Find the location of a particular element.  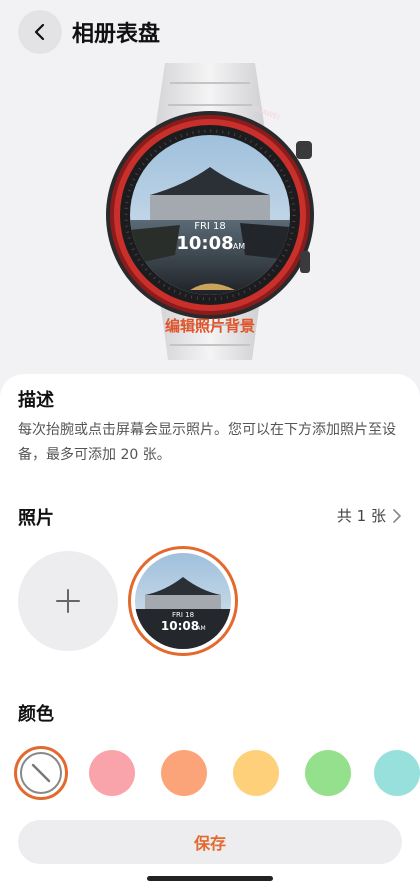

photo-count-label: 共 1 张 is located at coordinates (361, 516).